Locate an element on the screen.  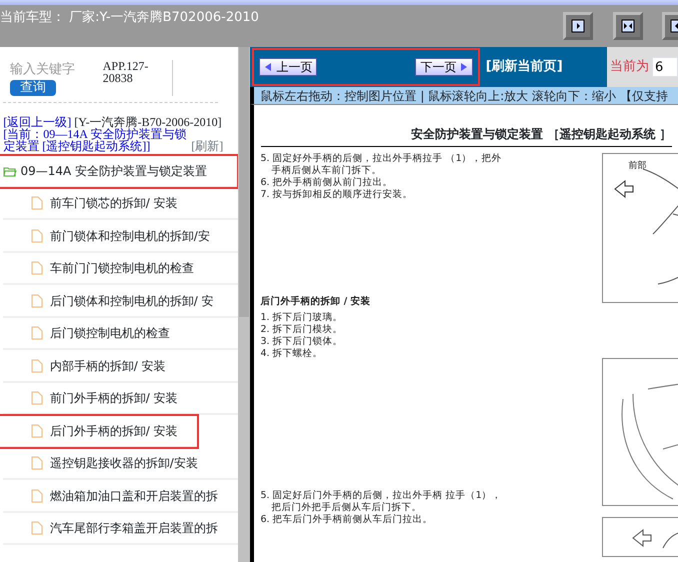
refresh-link: [刷新] is located at coordinates (207, 146).